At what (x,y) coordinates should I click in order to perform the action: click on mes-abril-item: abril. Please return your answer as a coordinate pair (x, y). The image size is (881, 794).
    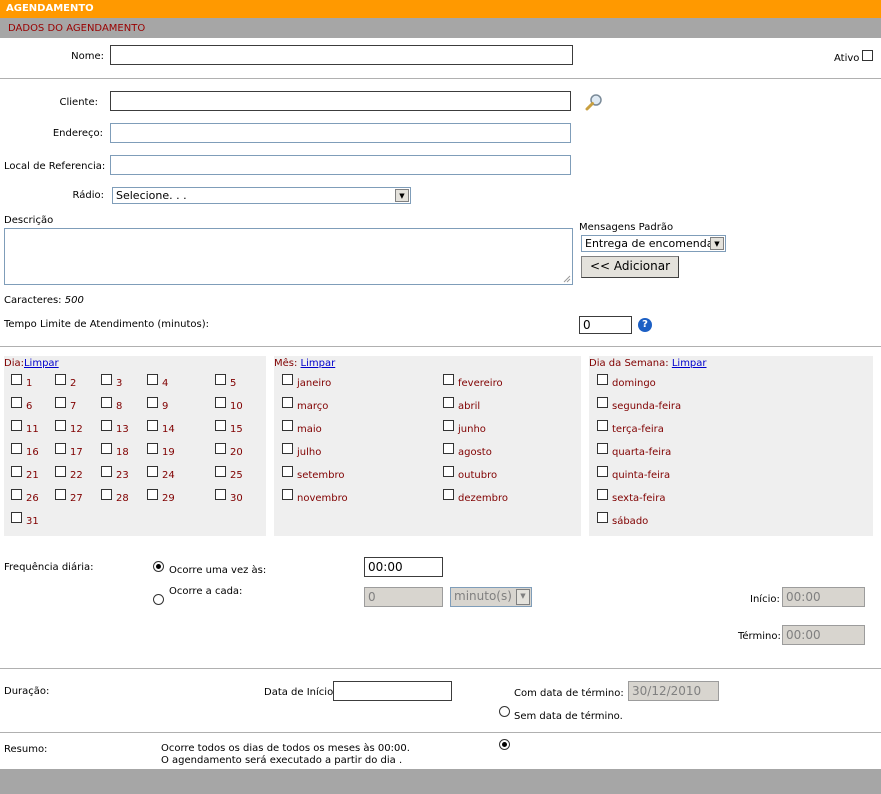
    Looking at the image, I should click on (461, 404).